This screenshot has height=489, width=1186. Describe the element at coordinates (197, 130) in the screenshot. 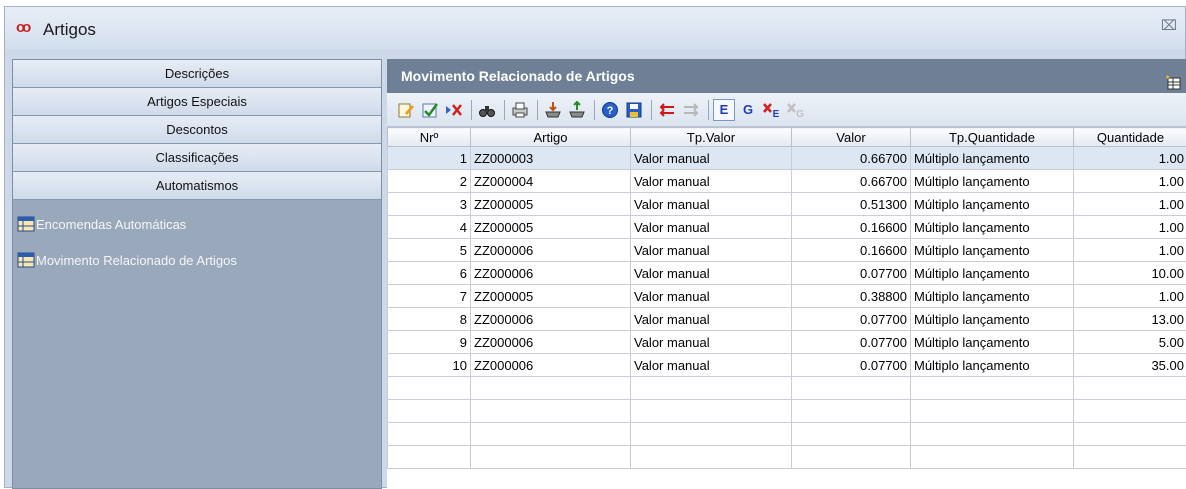

I see `sidebar-button-descontos: Descontos` at that location.